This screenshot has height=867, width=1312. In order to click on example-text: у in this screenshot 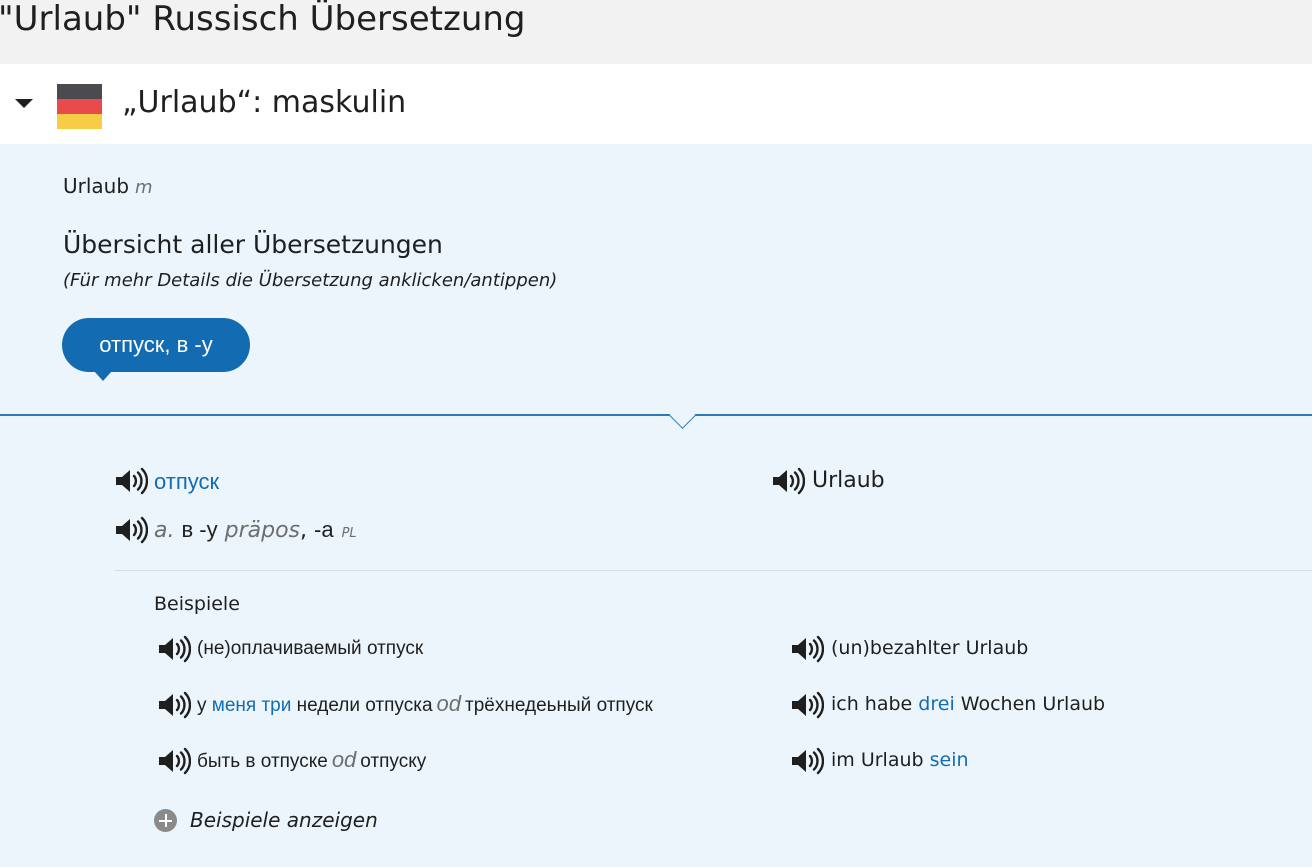, I will do `click(202, 705)`.